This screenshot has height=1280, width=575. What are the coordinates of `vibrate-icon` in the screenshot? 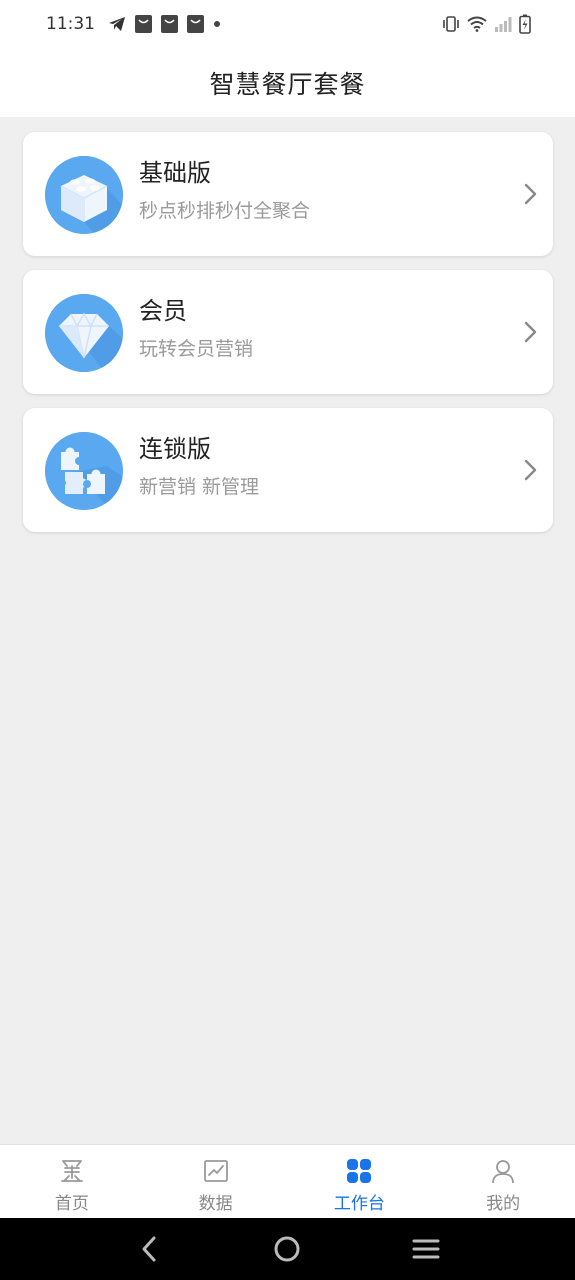 It's located at (451, 24).